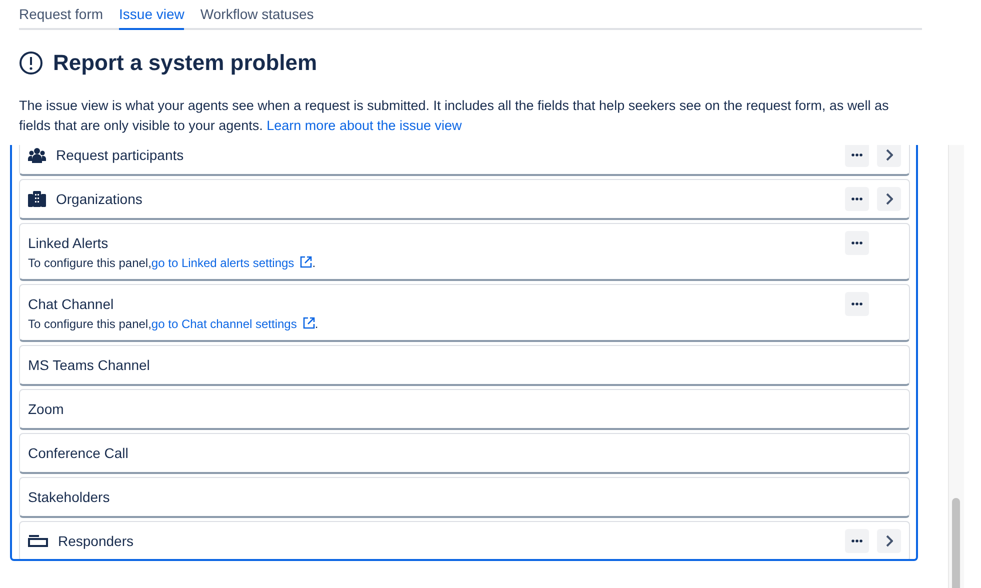 Image resolution: width=981 pixels, height=588 pixels. Describe the element at coordinates (100, 199) in the screenshot. I see `field-label: Organizations` at that location.